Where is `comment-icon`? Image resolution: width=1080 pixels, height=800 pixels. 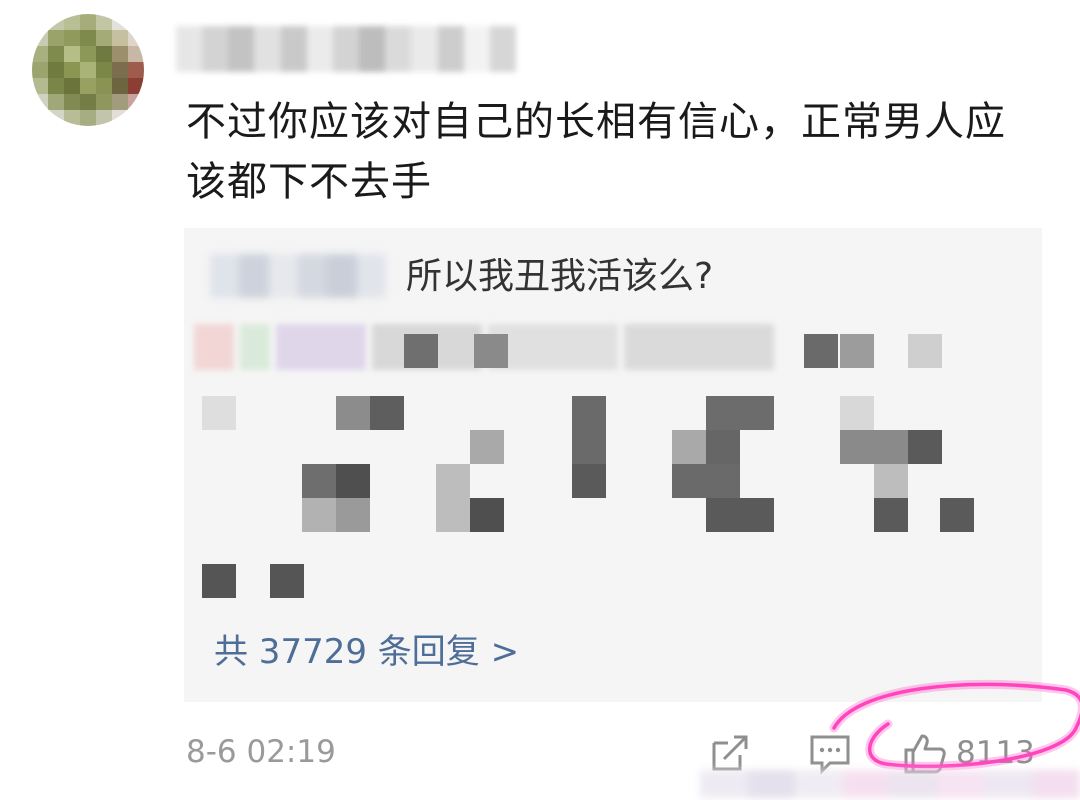 comment-icon is located at coordinates (830, 755).